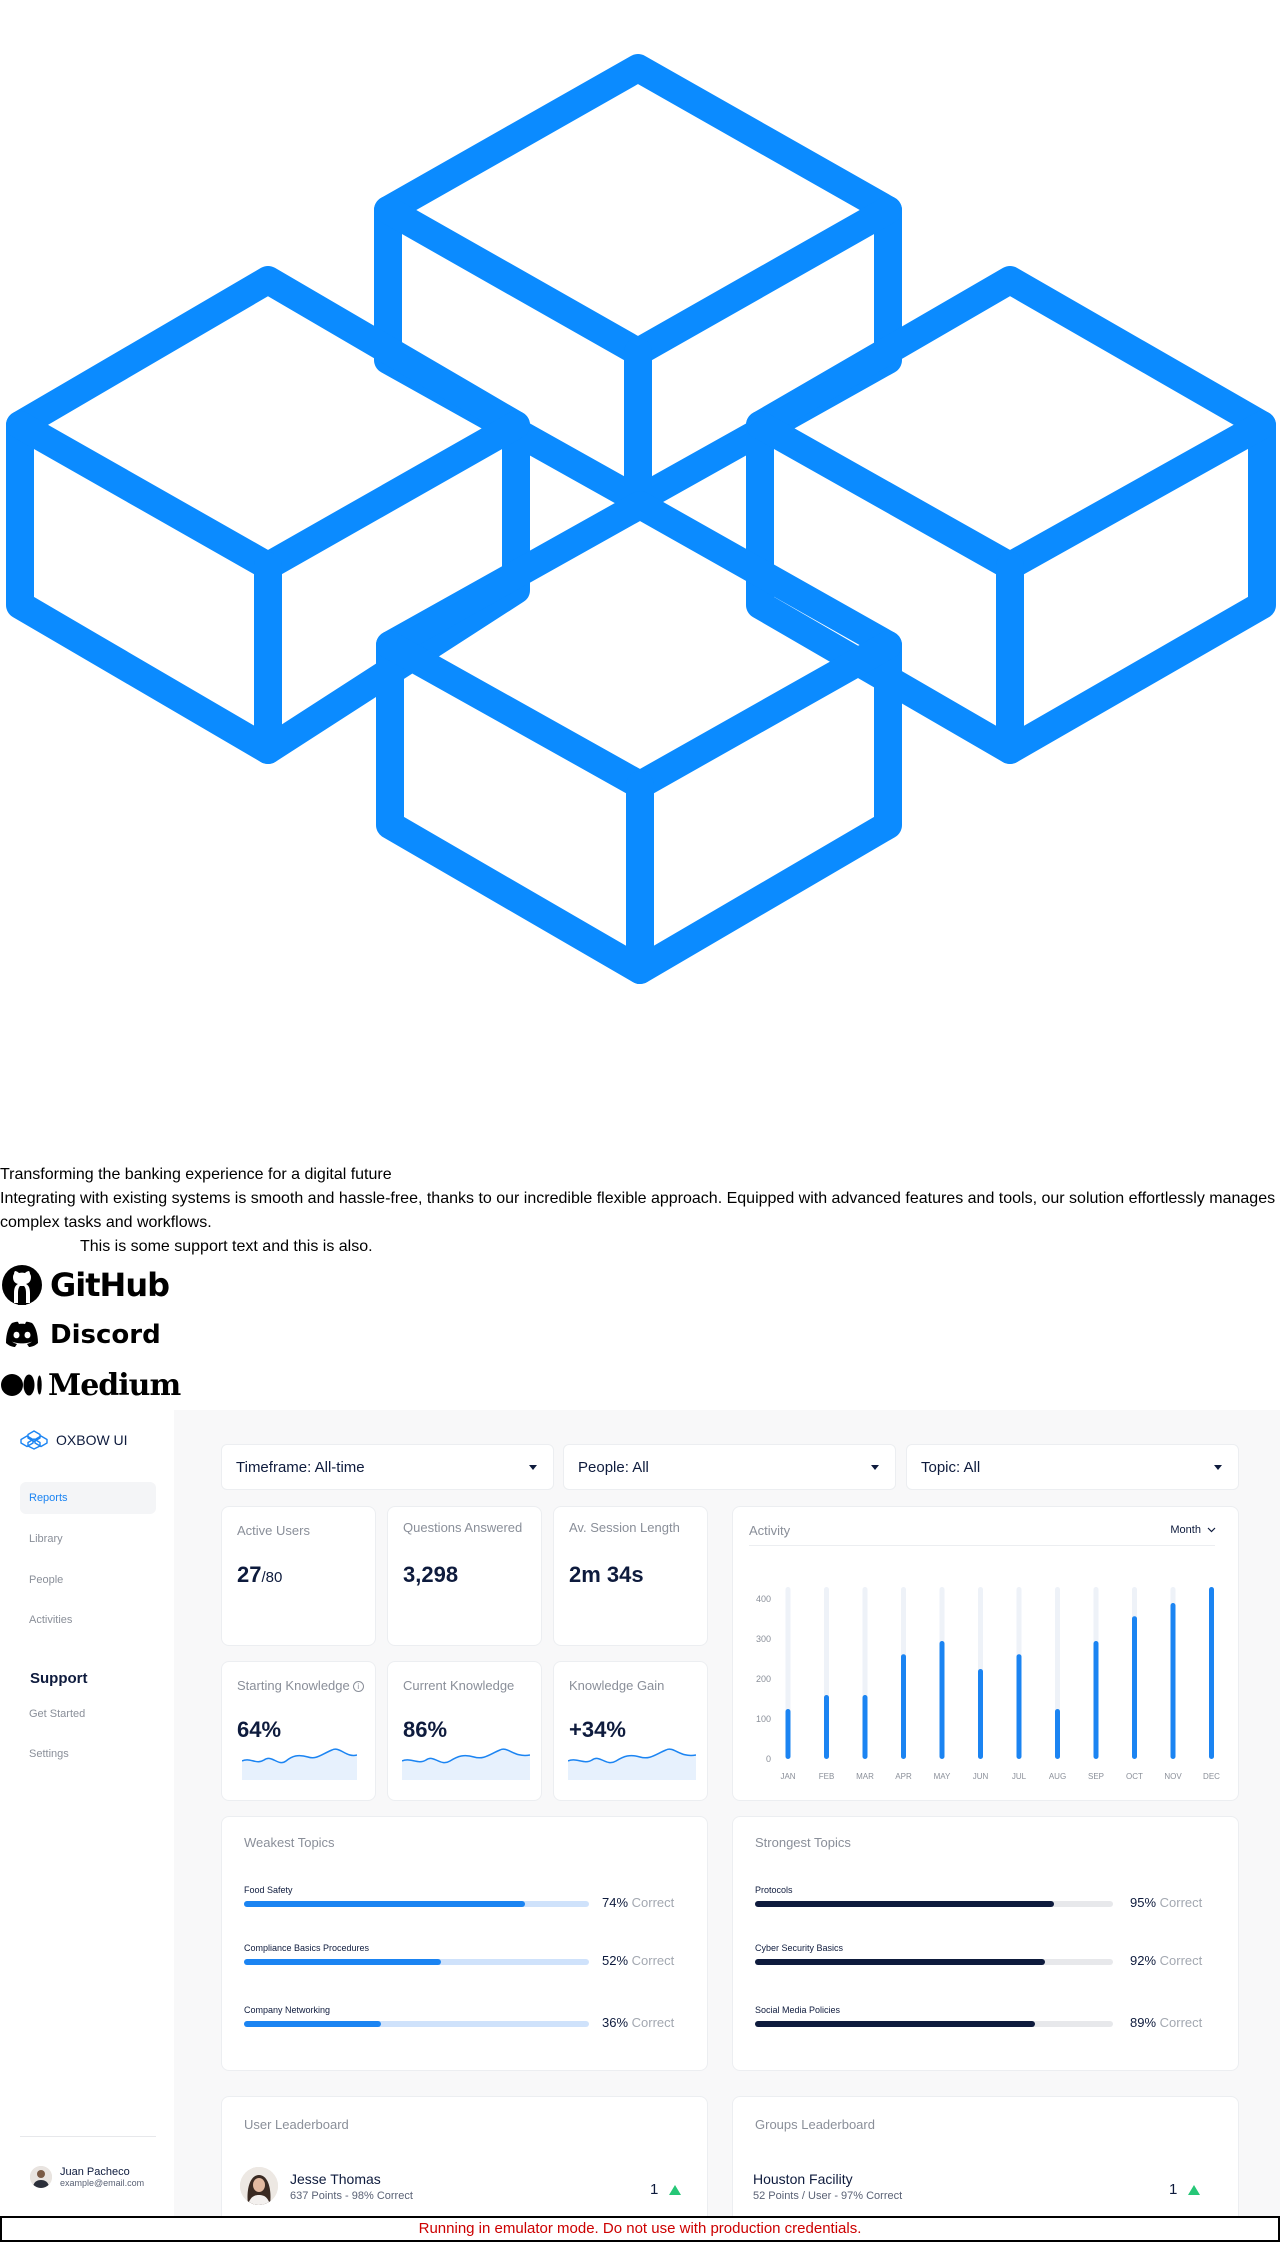 This screenshot has height=2242, width=1280. I want to click on people-dropdown: People: All, so click(729, 1467).